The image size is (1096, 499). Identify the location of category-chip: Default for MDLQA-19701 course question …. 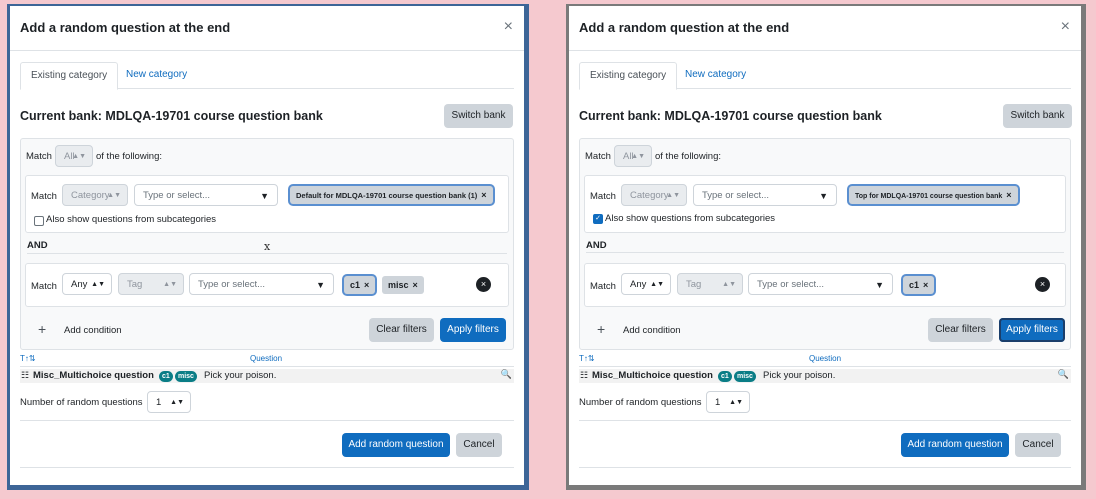
(391, 195).